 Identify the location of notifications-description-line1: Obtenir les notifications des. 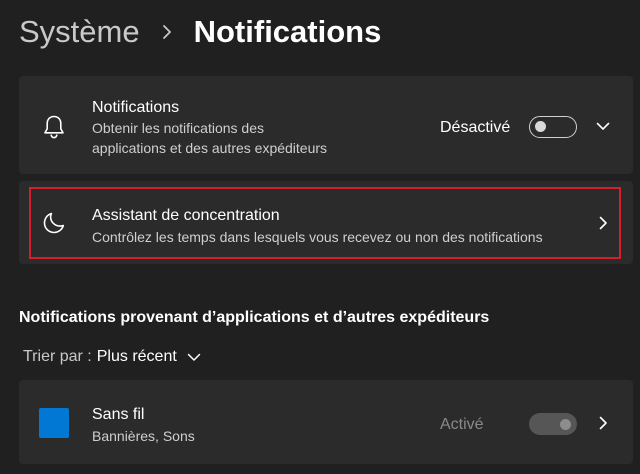
(178, 128).